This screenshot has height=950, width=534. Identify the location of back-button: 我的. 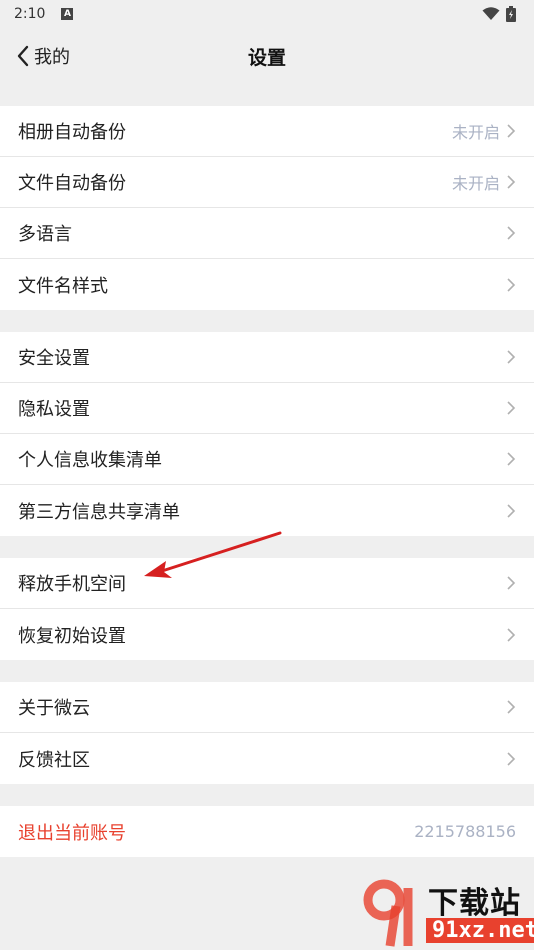
(43, 56).